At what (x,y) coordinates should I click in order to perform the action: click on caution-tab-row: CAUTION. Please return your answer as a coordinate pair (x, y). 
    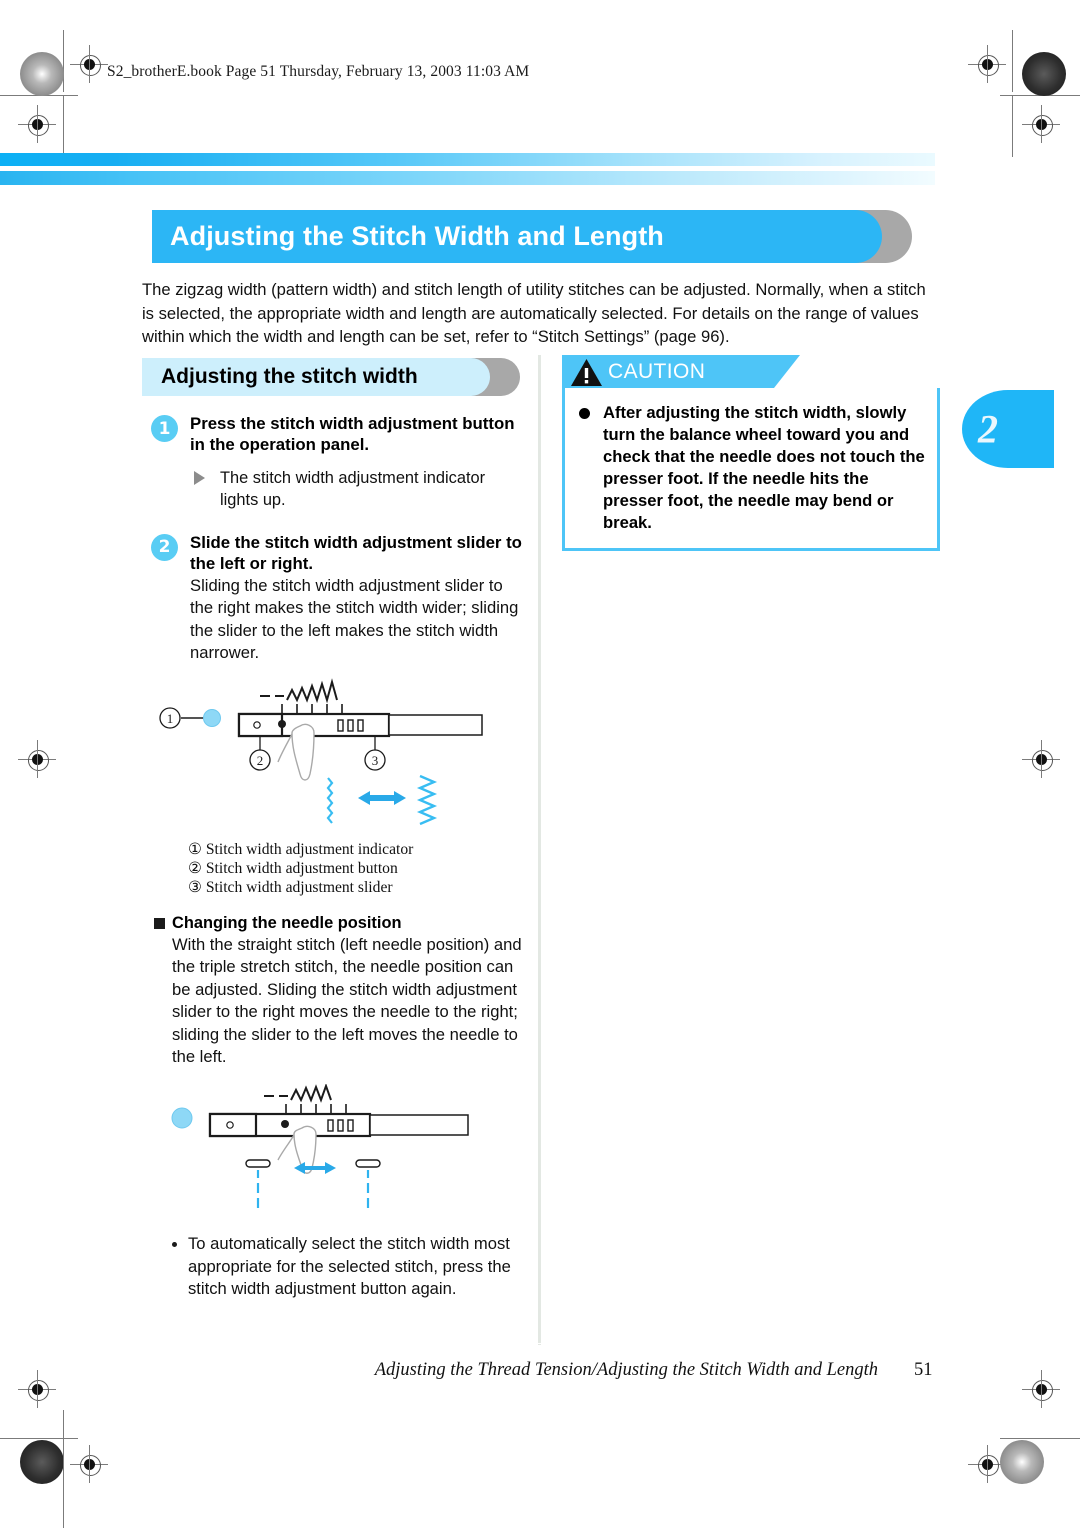
    Looking at the image, I should click on (751, 371).